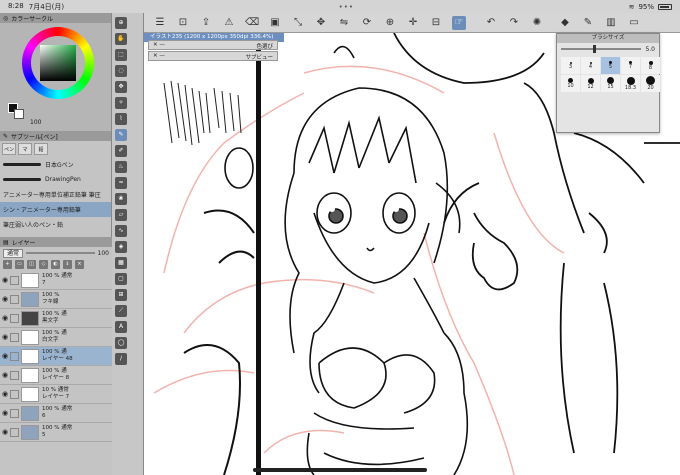  I want to click on opacity-slider, so click(60, 253).